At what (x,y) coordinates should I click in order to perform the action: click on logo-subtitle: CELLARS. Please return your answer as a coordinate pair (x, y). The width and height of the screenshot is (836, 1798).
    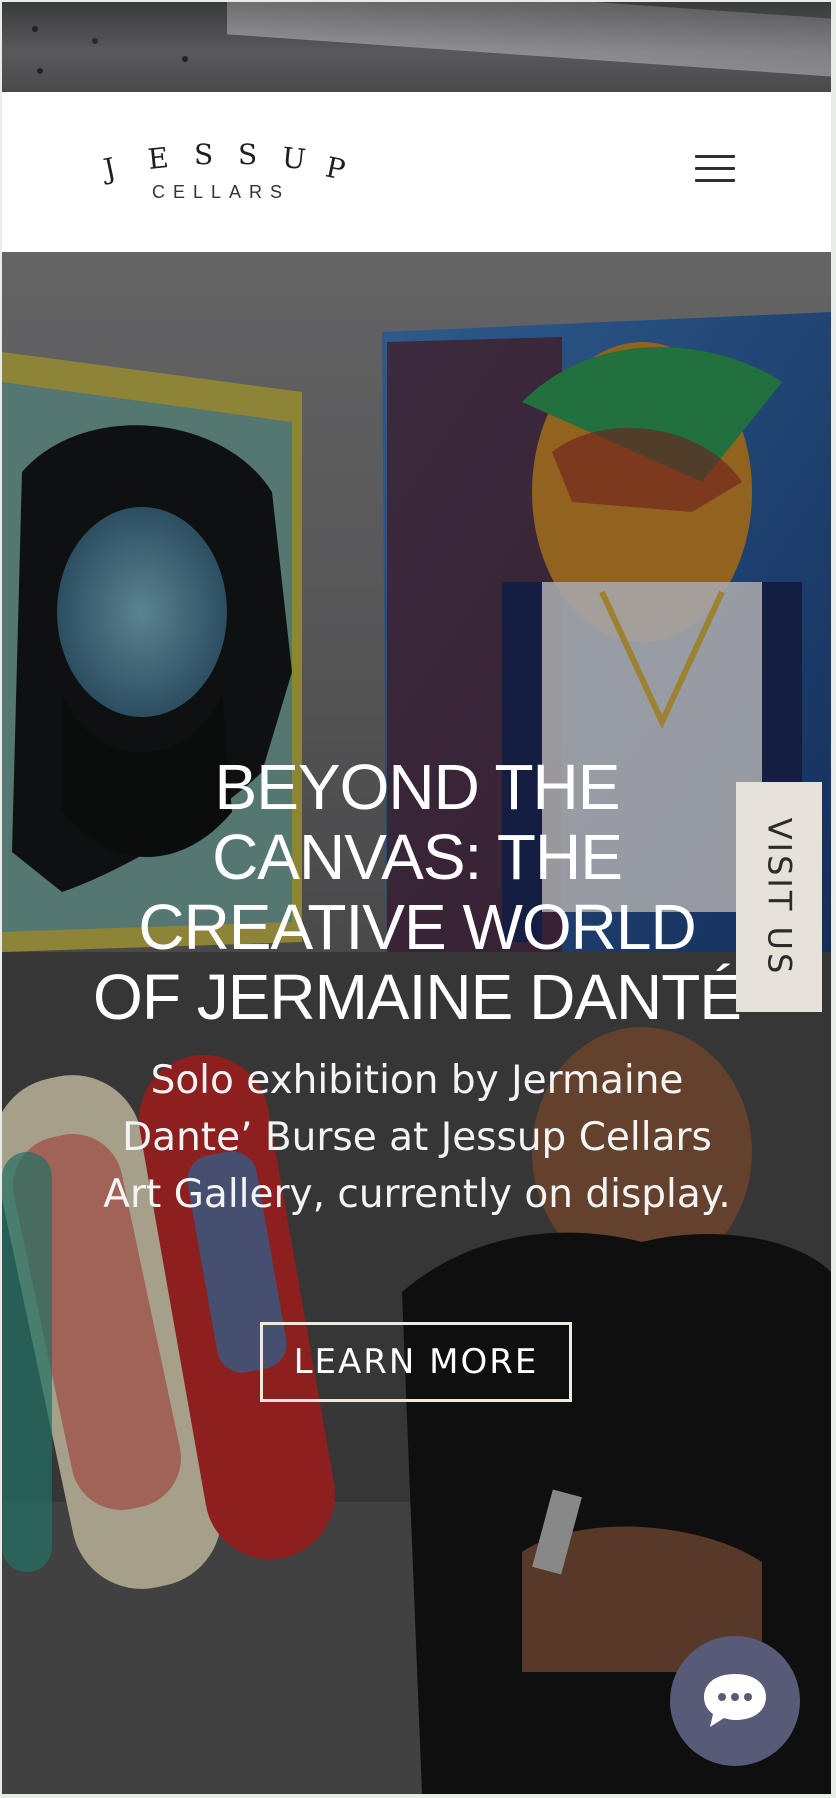
    Looking at the image, I should click on (221, 192).